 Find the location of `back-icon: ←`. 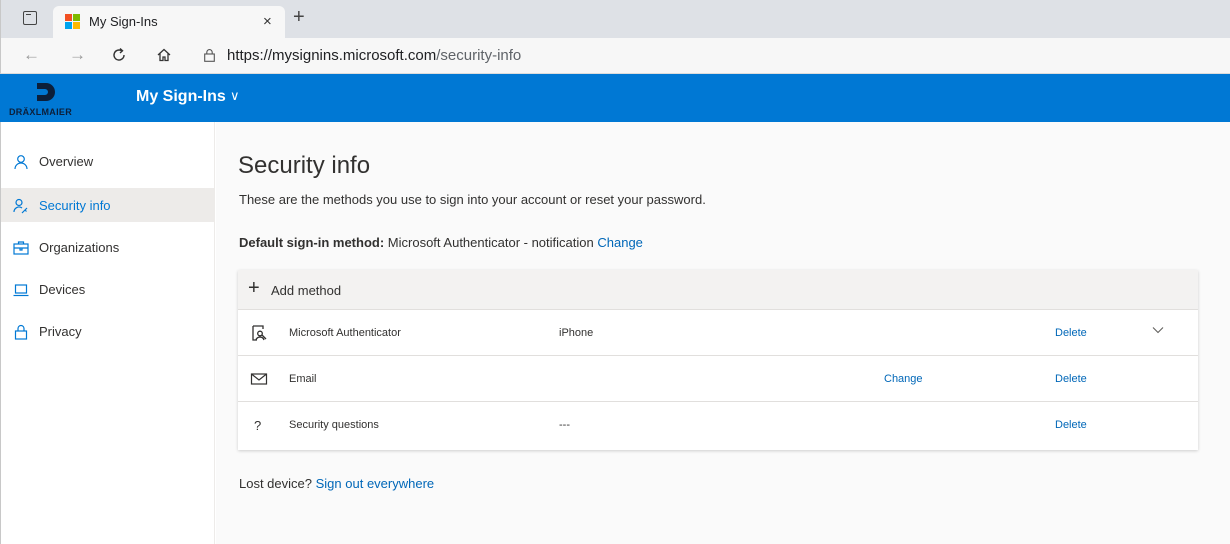

back-icon: ← is located at coordinates (31, 55).